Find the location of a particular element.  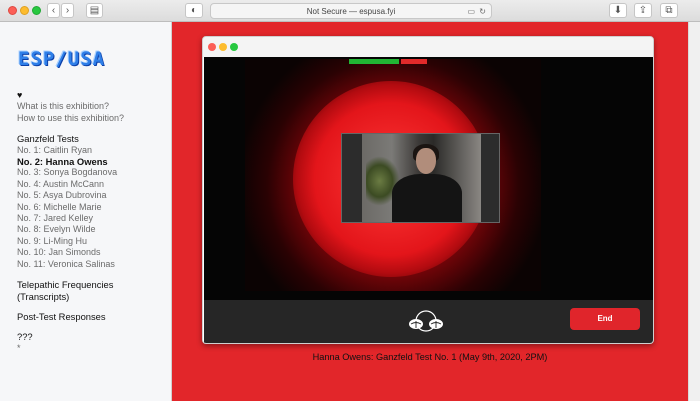

participant-video is located at coordinates (420, 178).